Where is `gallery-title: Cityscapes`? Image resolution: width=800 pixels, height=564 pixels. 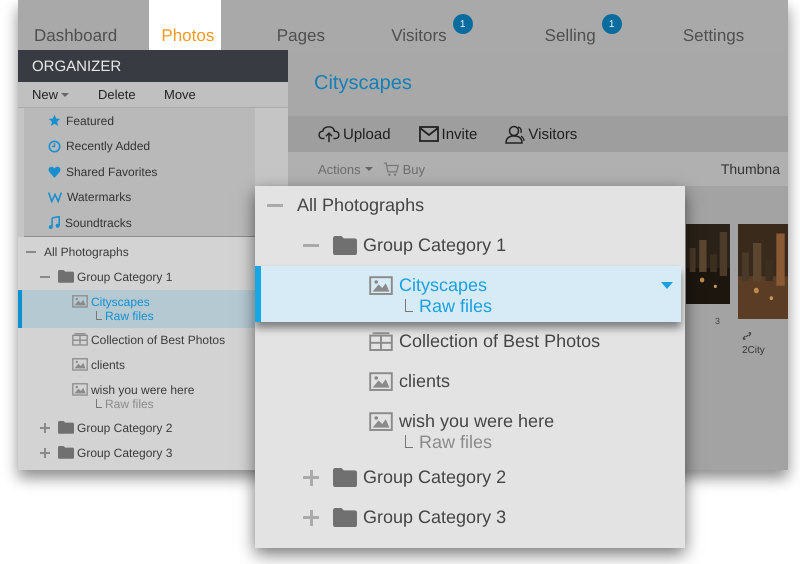
gallery-title: Cityscapes is located at coordinates (538, 83).